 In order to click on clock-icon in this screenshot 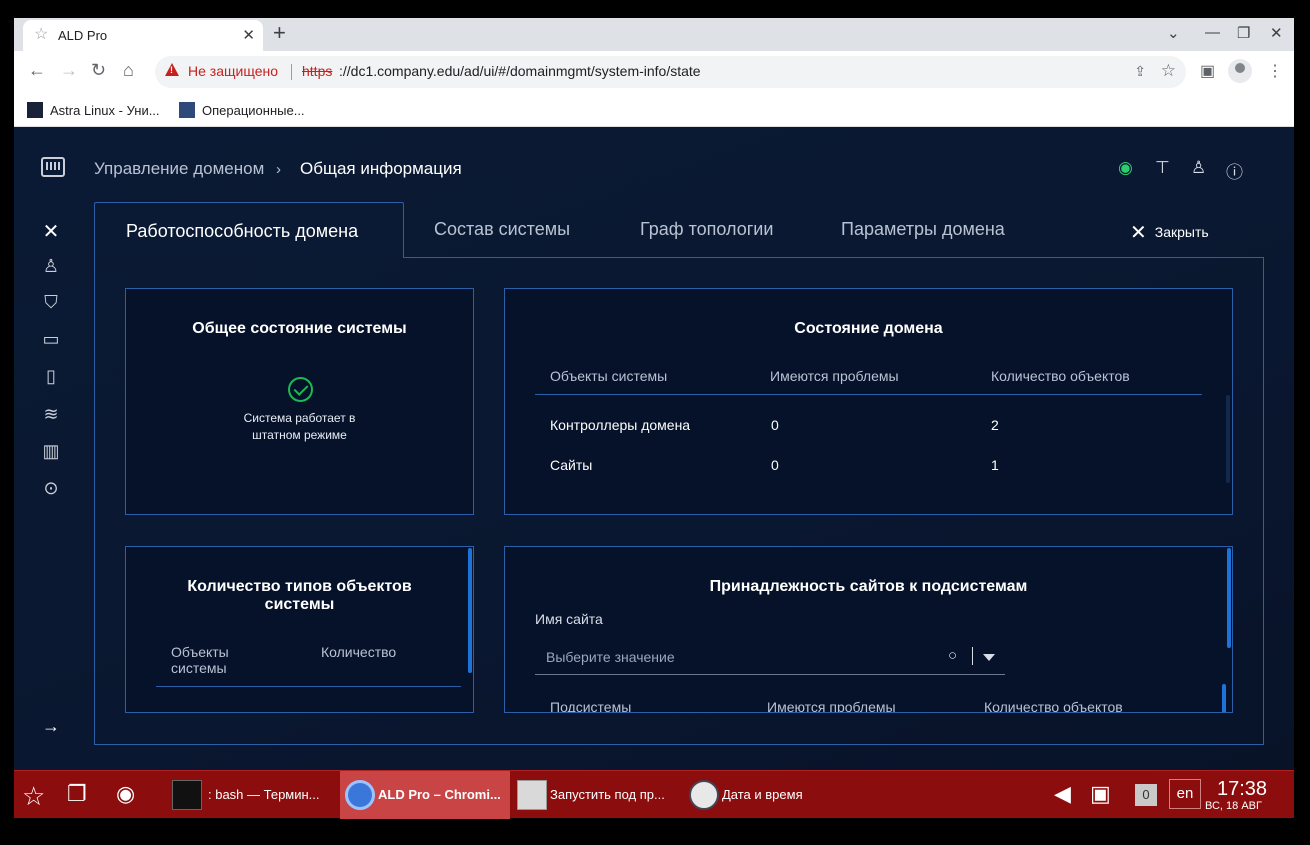, I will do `click(704, 795)`.